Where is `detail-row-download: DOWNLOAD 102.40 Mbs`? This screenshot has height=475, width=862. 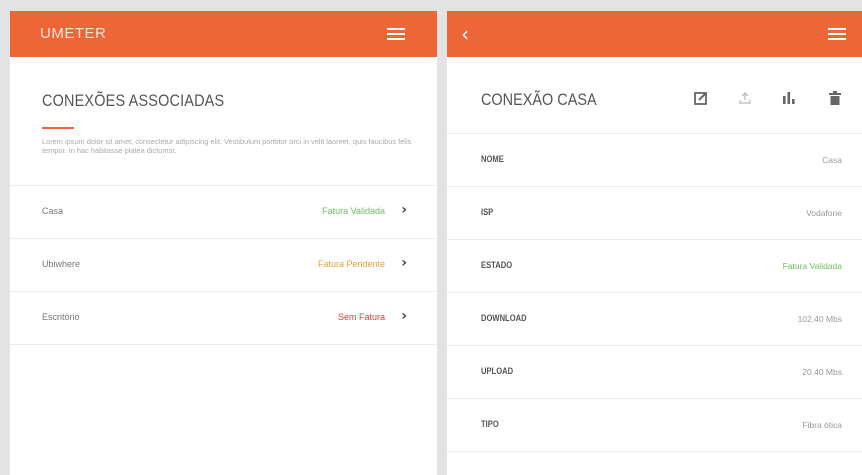
detail-row-download: DOWNLOAD 102.40 Mbs is located at coordinates (654, 319).